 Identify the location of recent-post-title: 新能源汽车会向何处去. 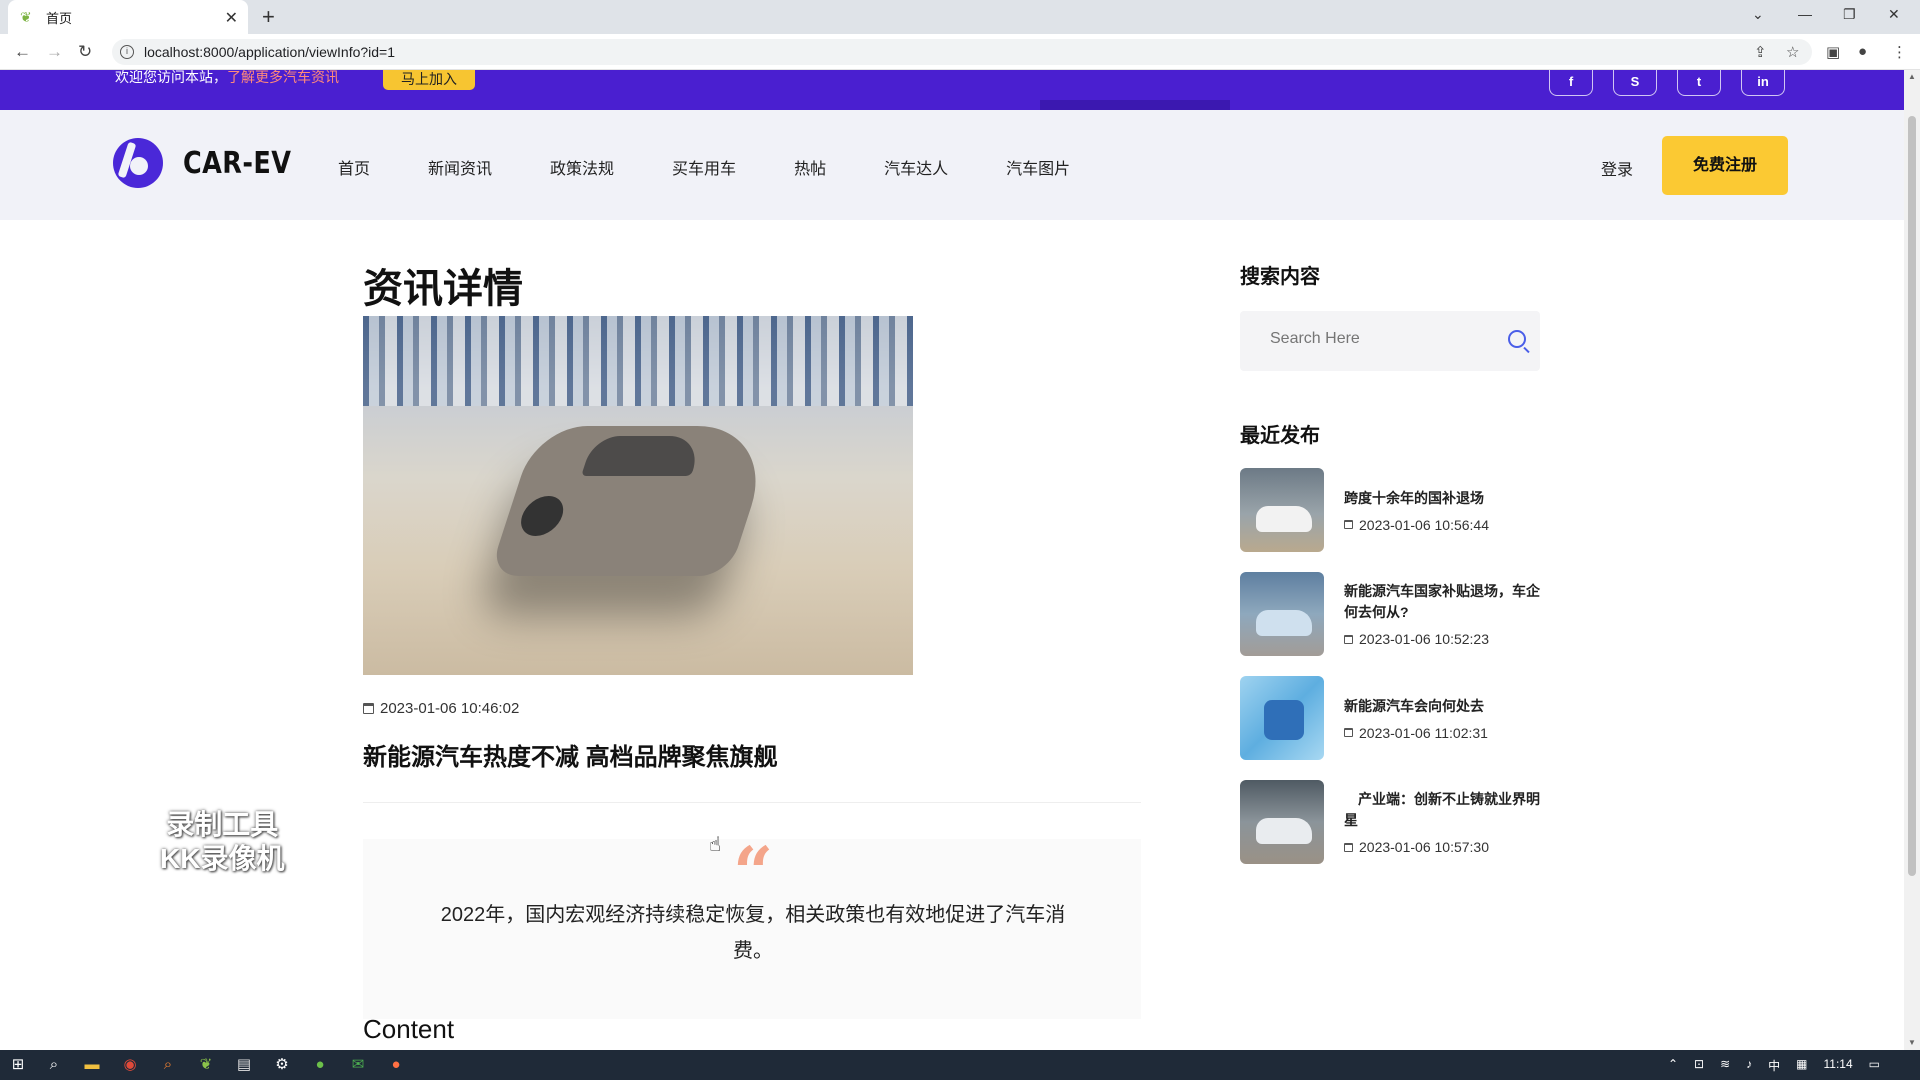
(1442, 706).